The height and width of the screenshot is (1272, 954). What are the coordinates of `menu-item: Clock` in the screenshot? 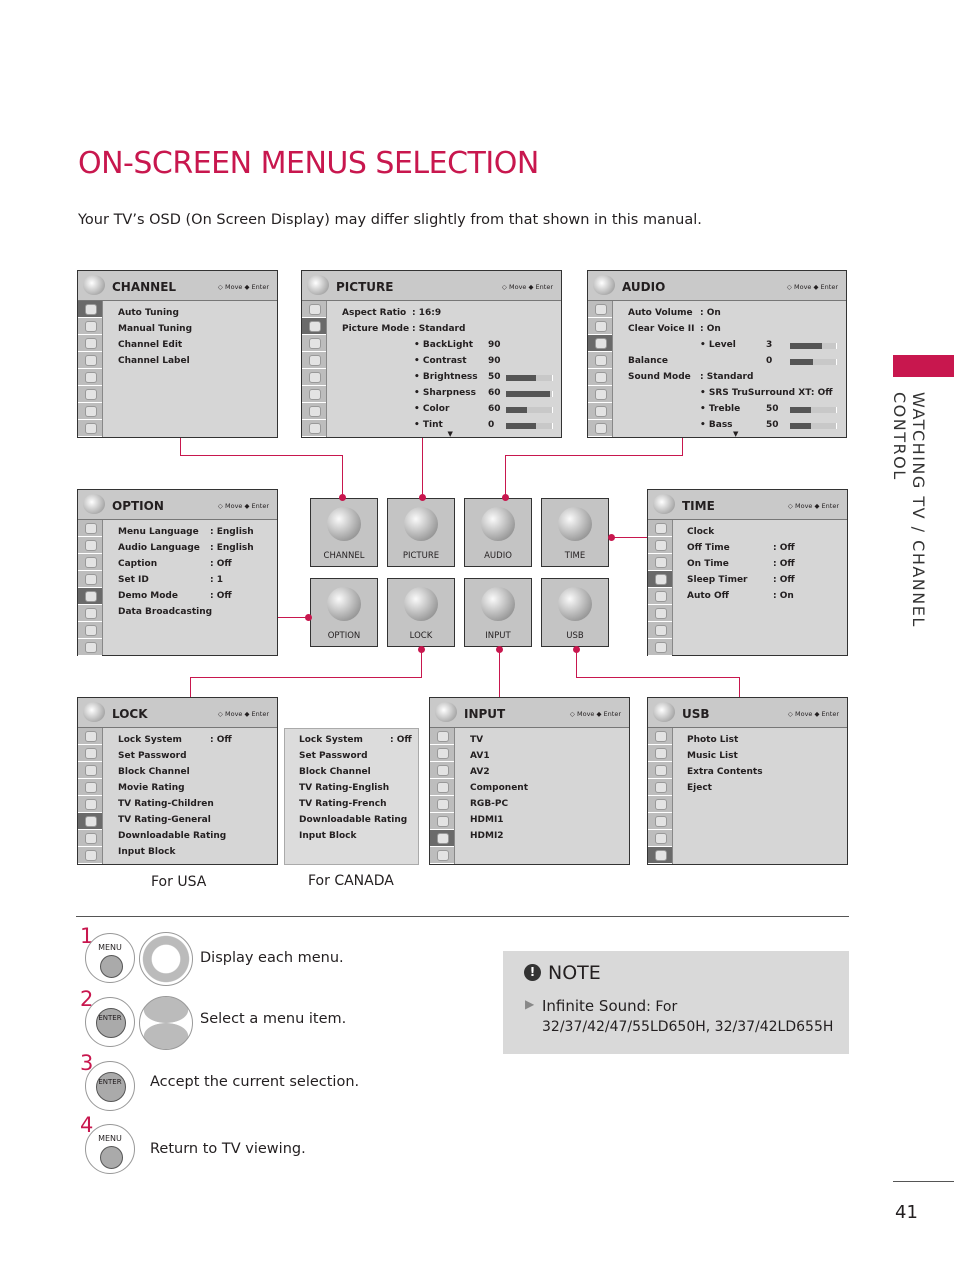 It's located at (700, 532).